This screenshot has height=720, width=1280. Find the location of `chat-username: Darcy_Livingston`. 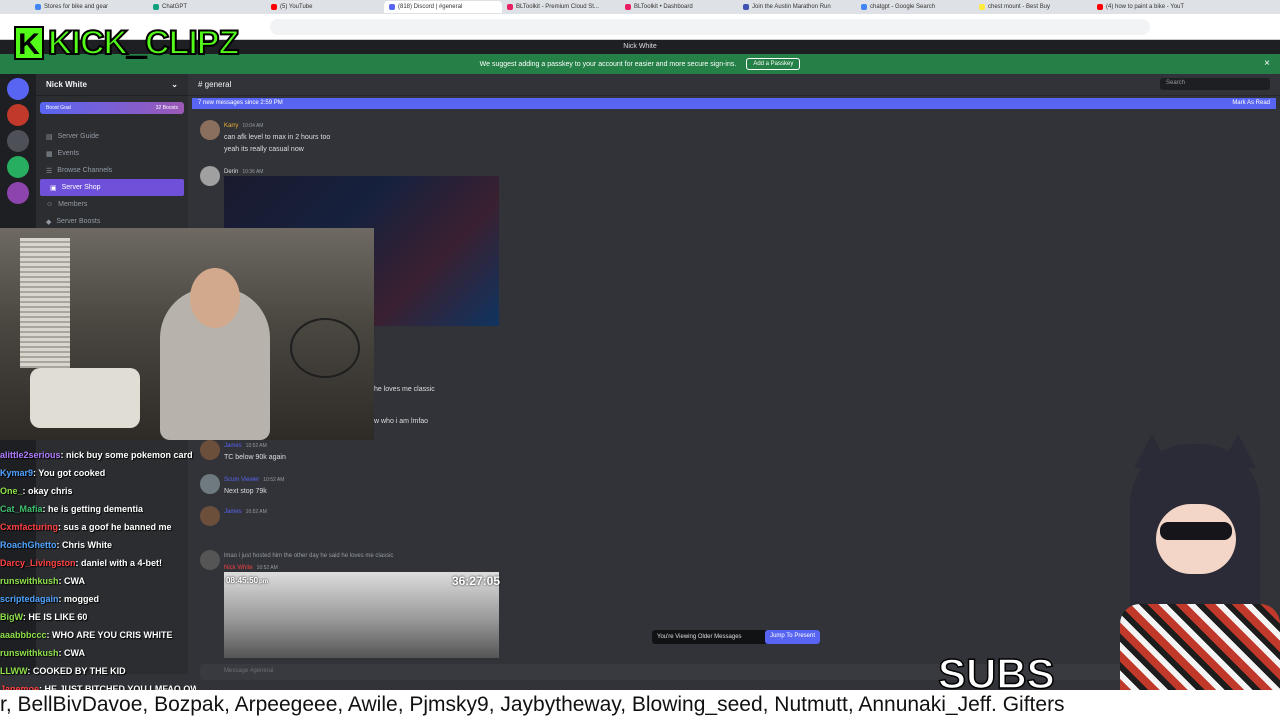

chat-username: Darcy_Livingston is located at coordinates (38, 563).